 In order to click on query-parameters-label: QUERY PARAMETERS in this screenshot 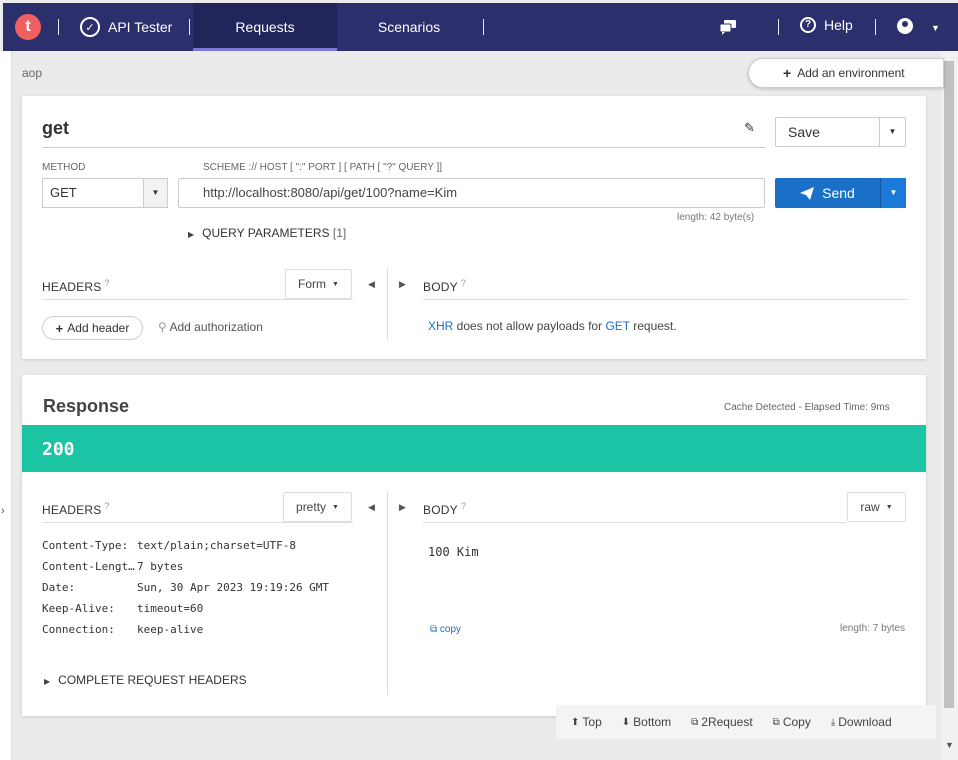, I will do `click(266, 233)`.